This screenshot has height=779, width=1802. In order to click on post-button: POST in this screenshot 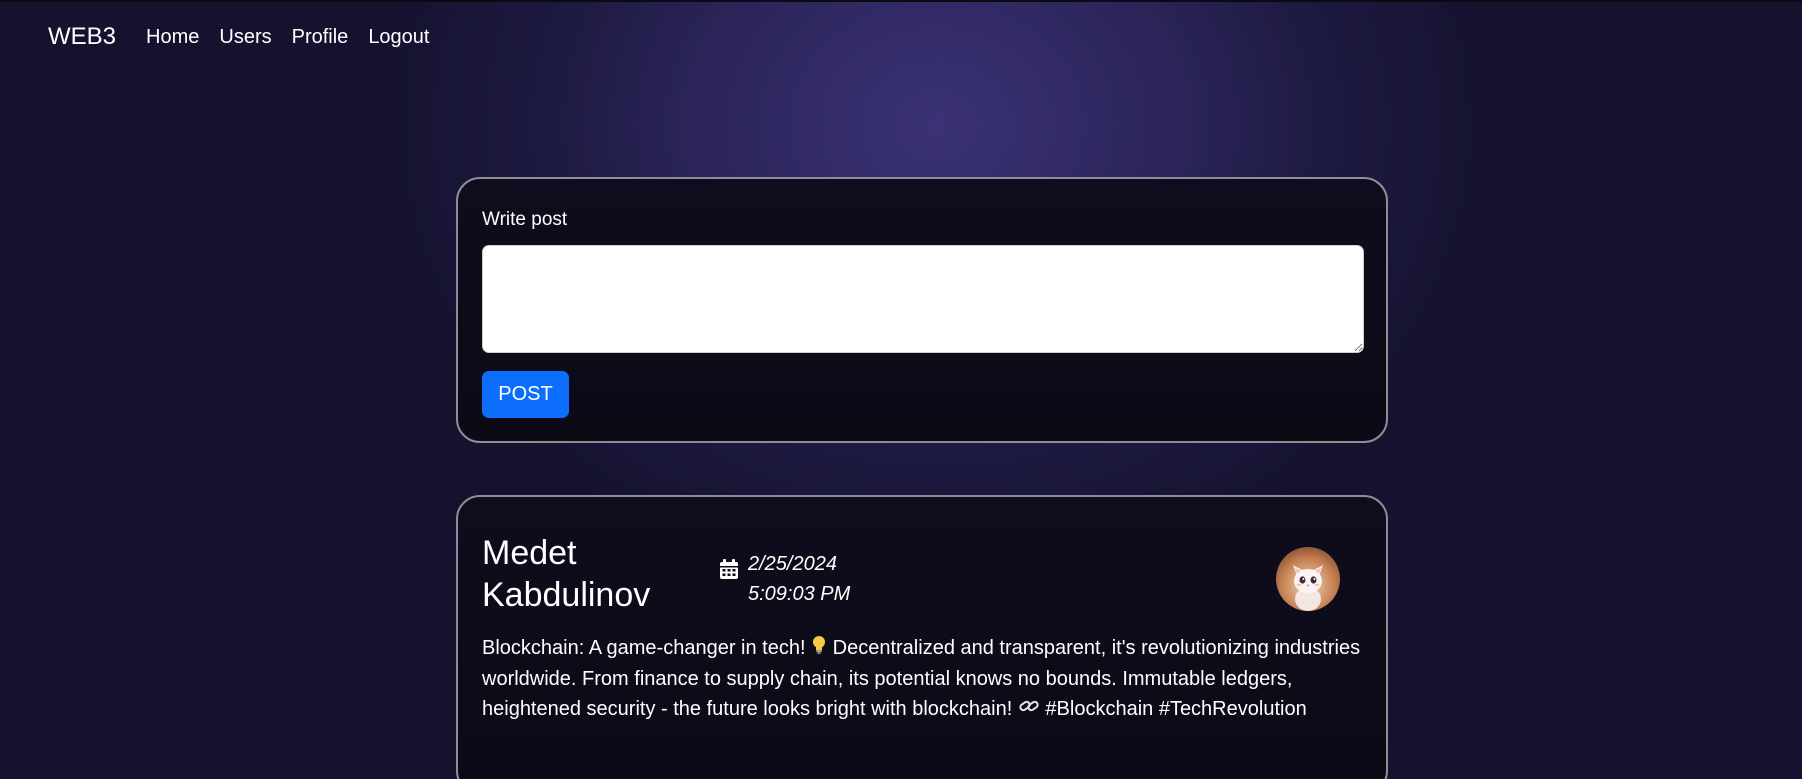, I will do `click(525, 394)`.